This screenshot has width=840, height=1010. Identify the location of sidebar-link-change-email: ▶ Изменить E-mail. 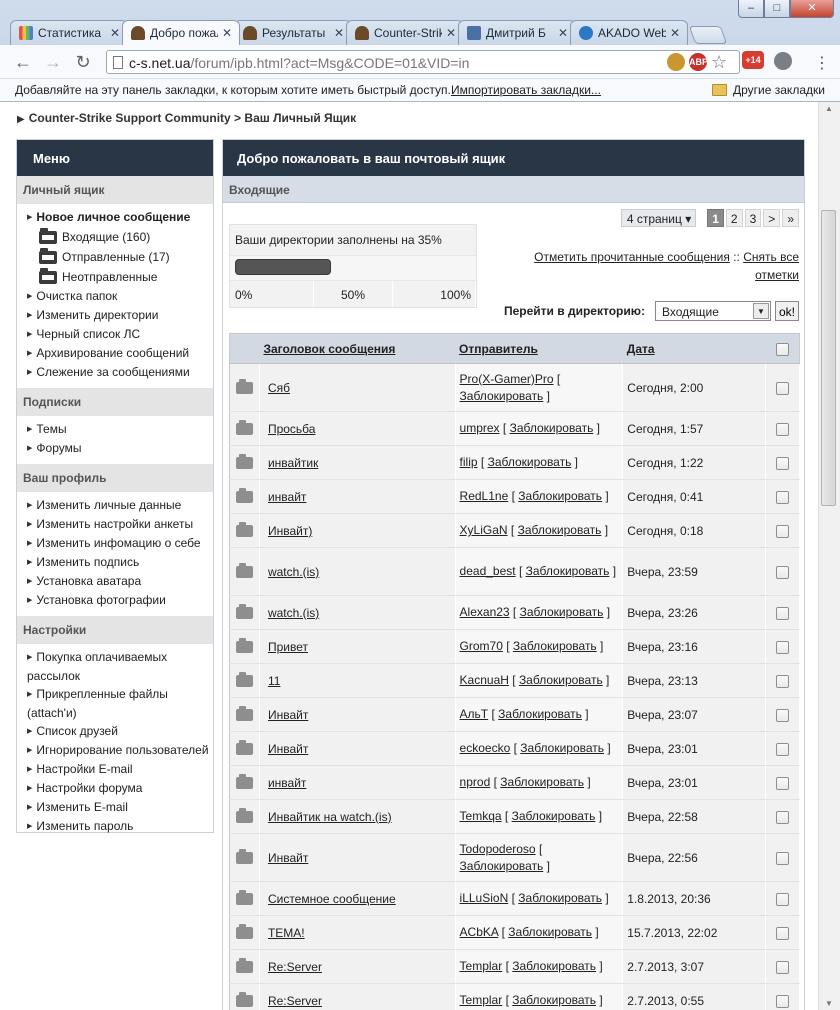
(120, 807).